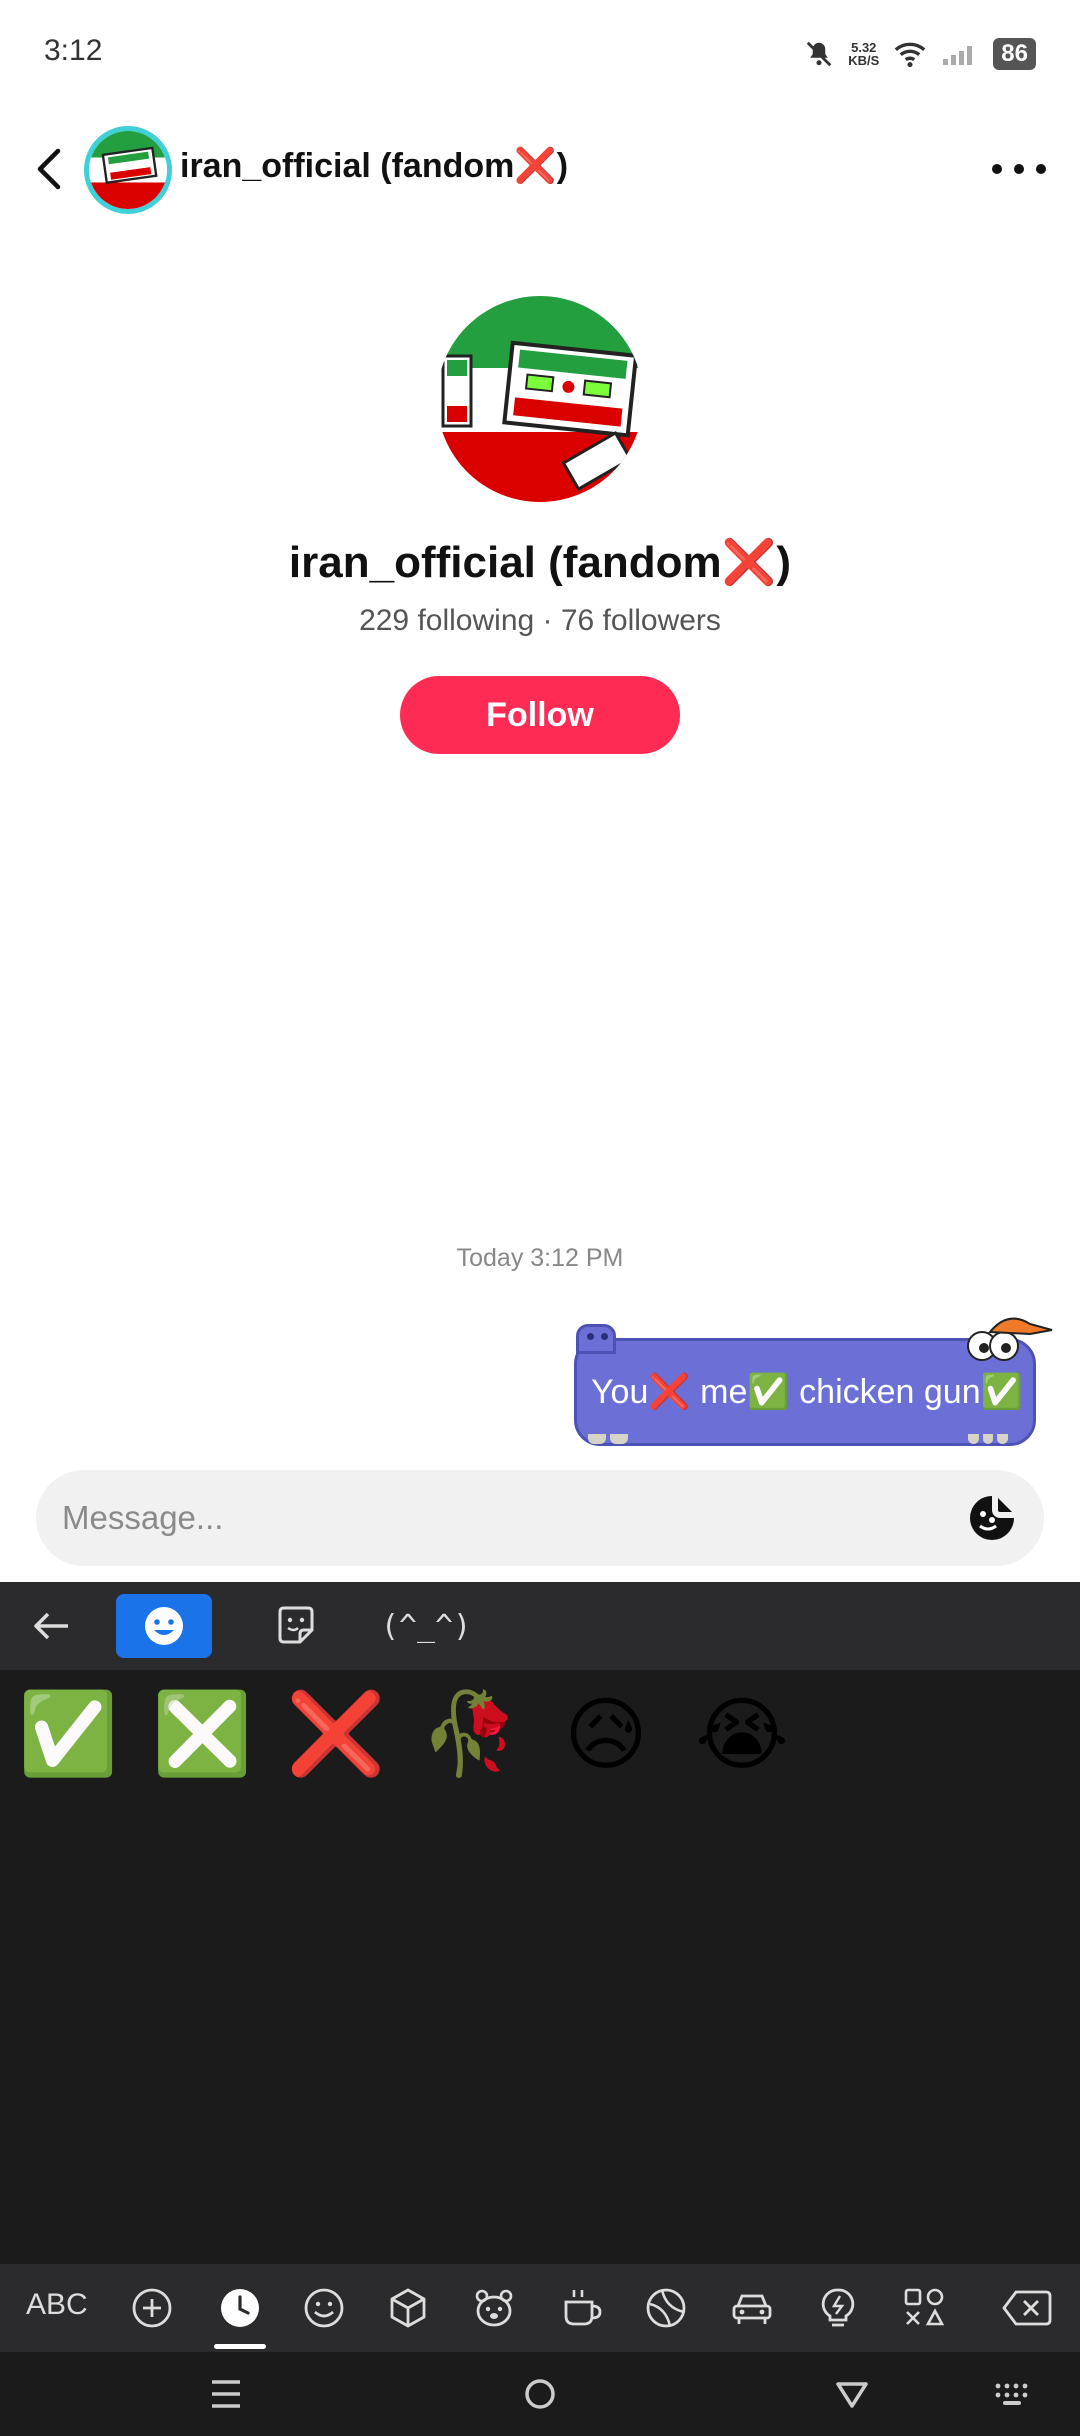  I want to click on back-triangle-icon, so click(852, 2394).